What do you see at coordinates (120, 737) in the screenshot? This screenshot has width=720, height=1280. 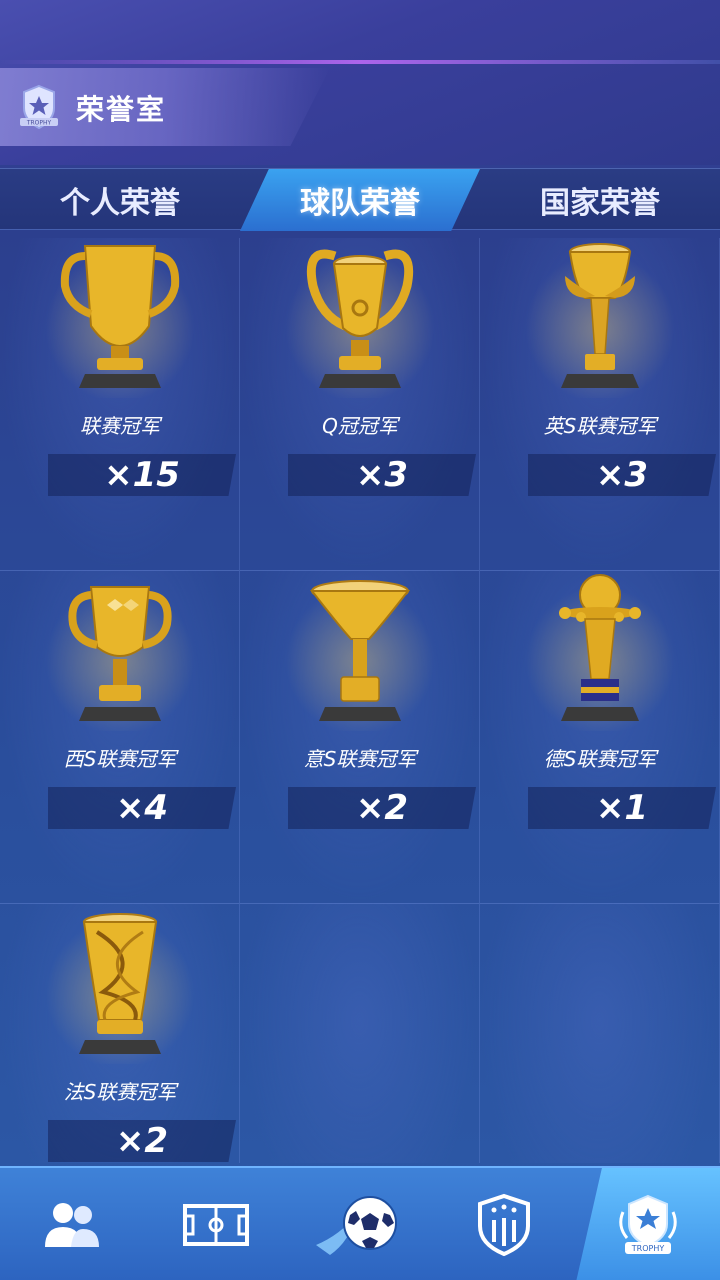 I see `trophy-card: 西S联赛冠军 ×4` at bounding box center [120, 737].